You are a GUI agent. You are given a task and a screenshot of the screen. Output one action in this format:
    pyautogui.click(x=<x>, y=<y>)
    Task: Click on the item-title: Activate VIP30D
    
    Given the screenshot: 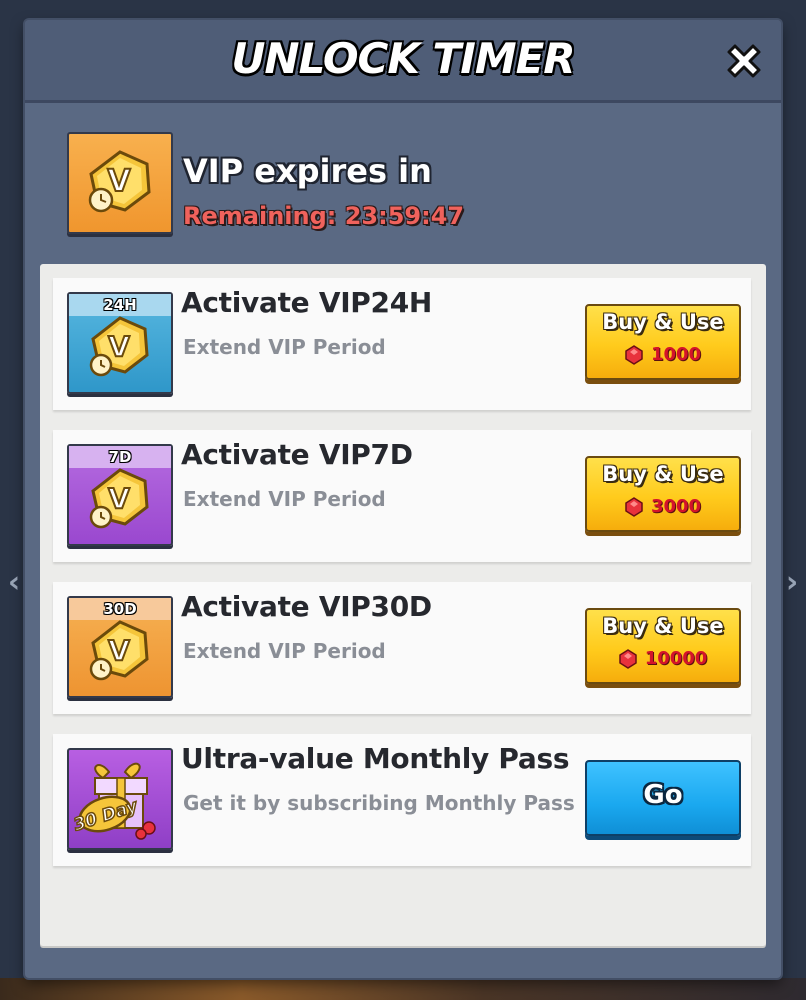 What is the action you would take?
    pyautogui.click(x=306, y=606)
    